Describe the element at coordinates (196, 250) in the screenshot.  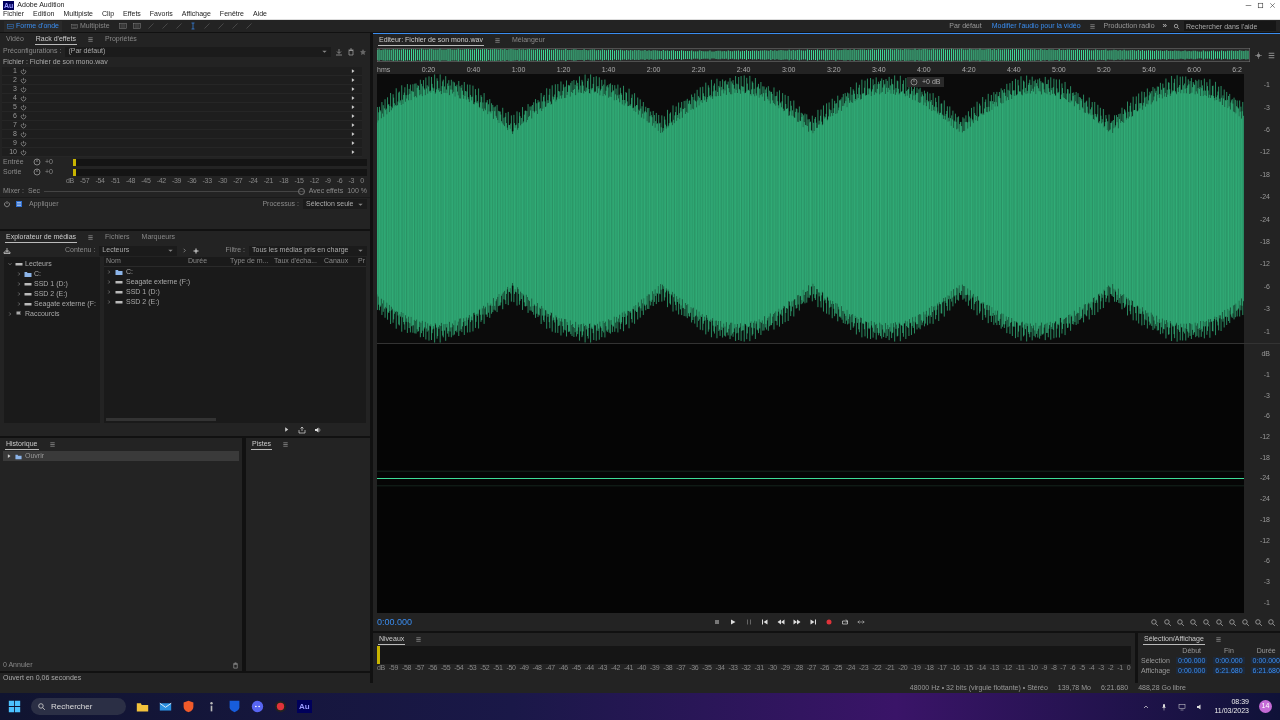
I see `add-icon` at that location.